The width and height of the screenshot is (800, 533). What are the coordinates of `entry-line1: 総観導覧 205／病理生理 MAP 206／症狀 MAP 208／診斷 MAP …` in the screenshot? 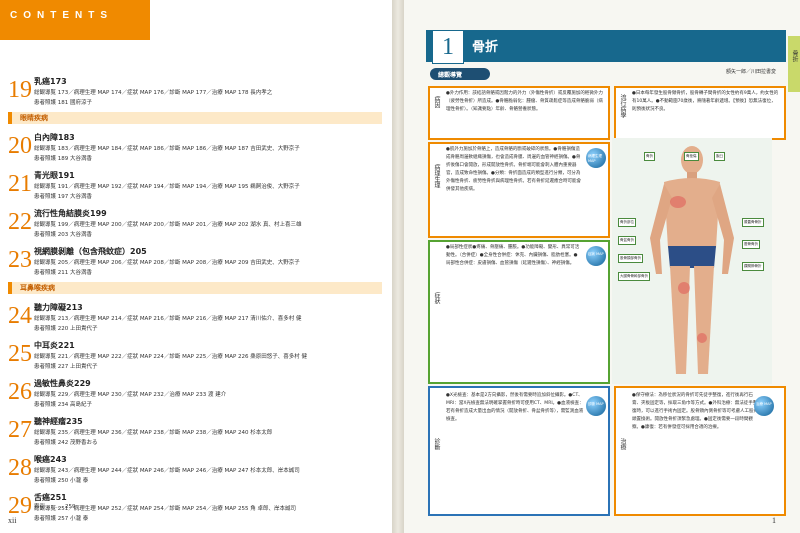 It's located at (167, 263).